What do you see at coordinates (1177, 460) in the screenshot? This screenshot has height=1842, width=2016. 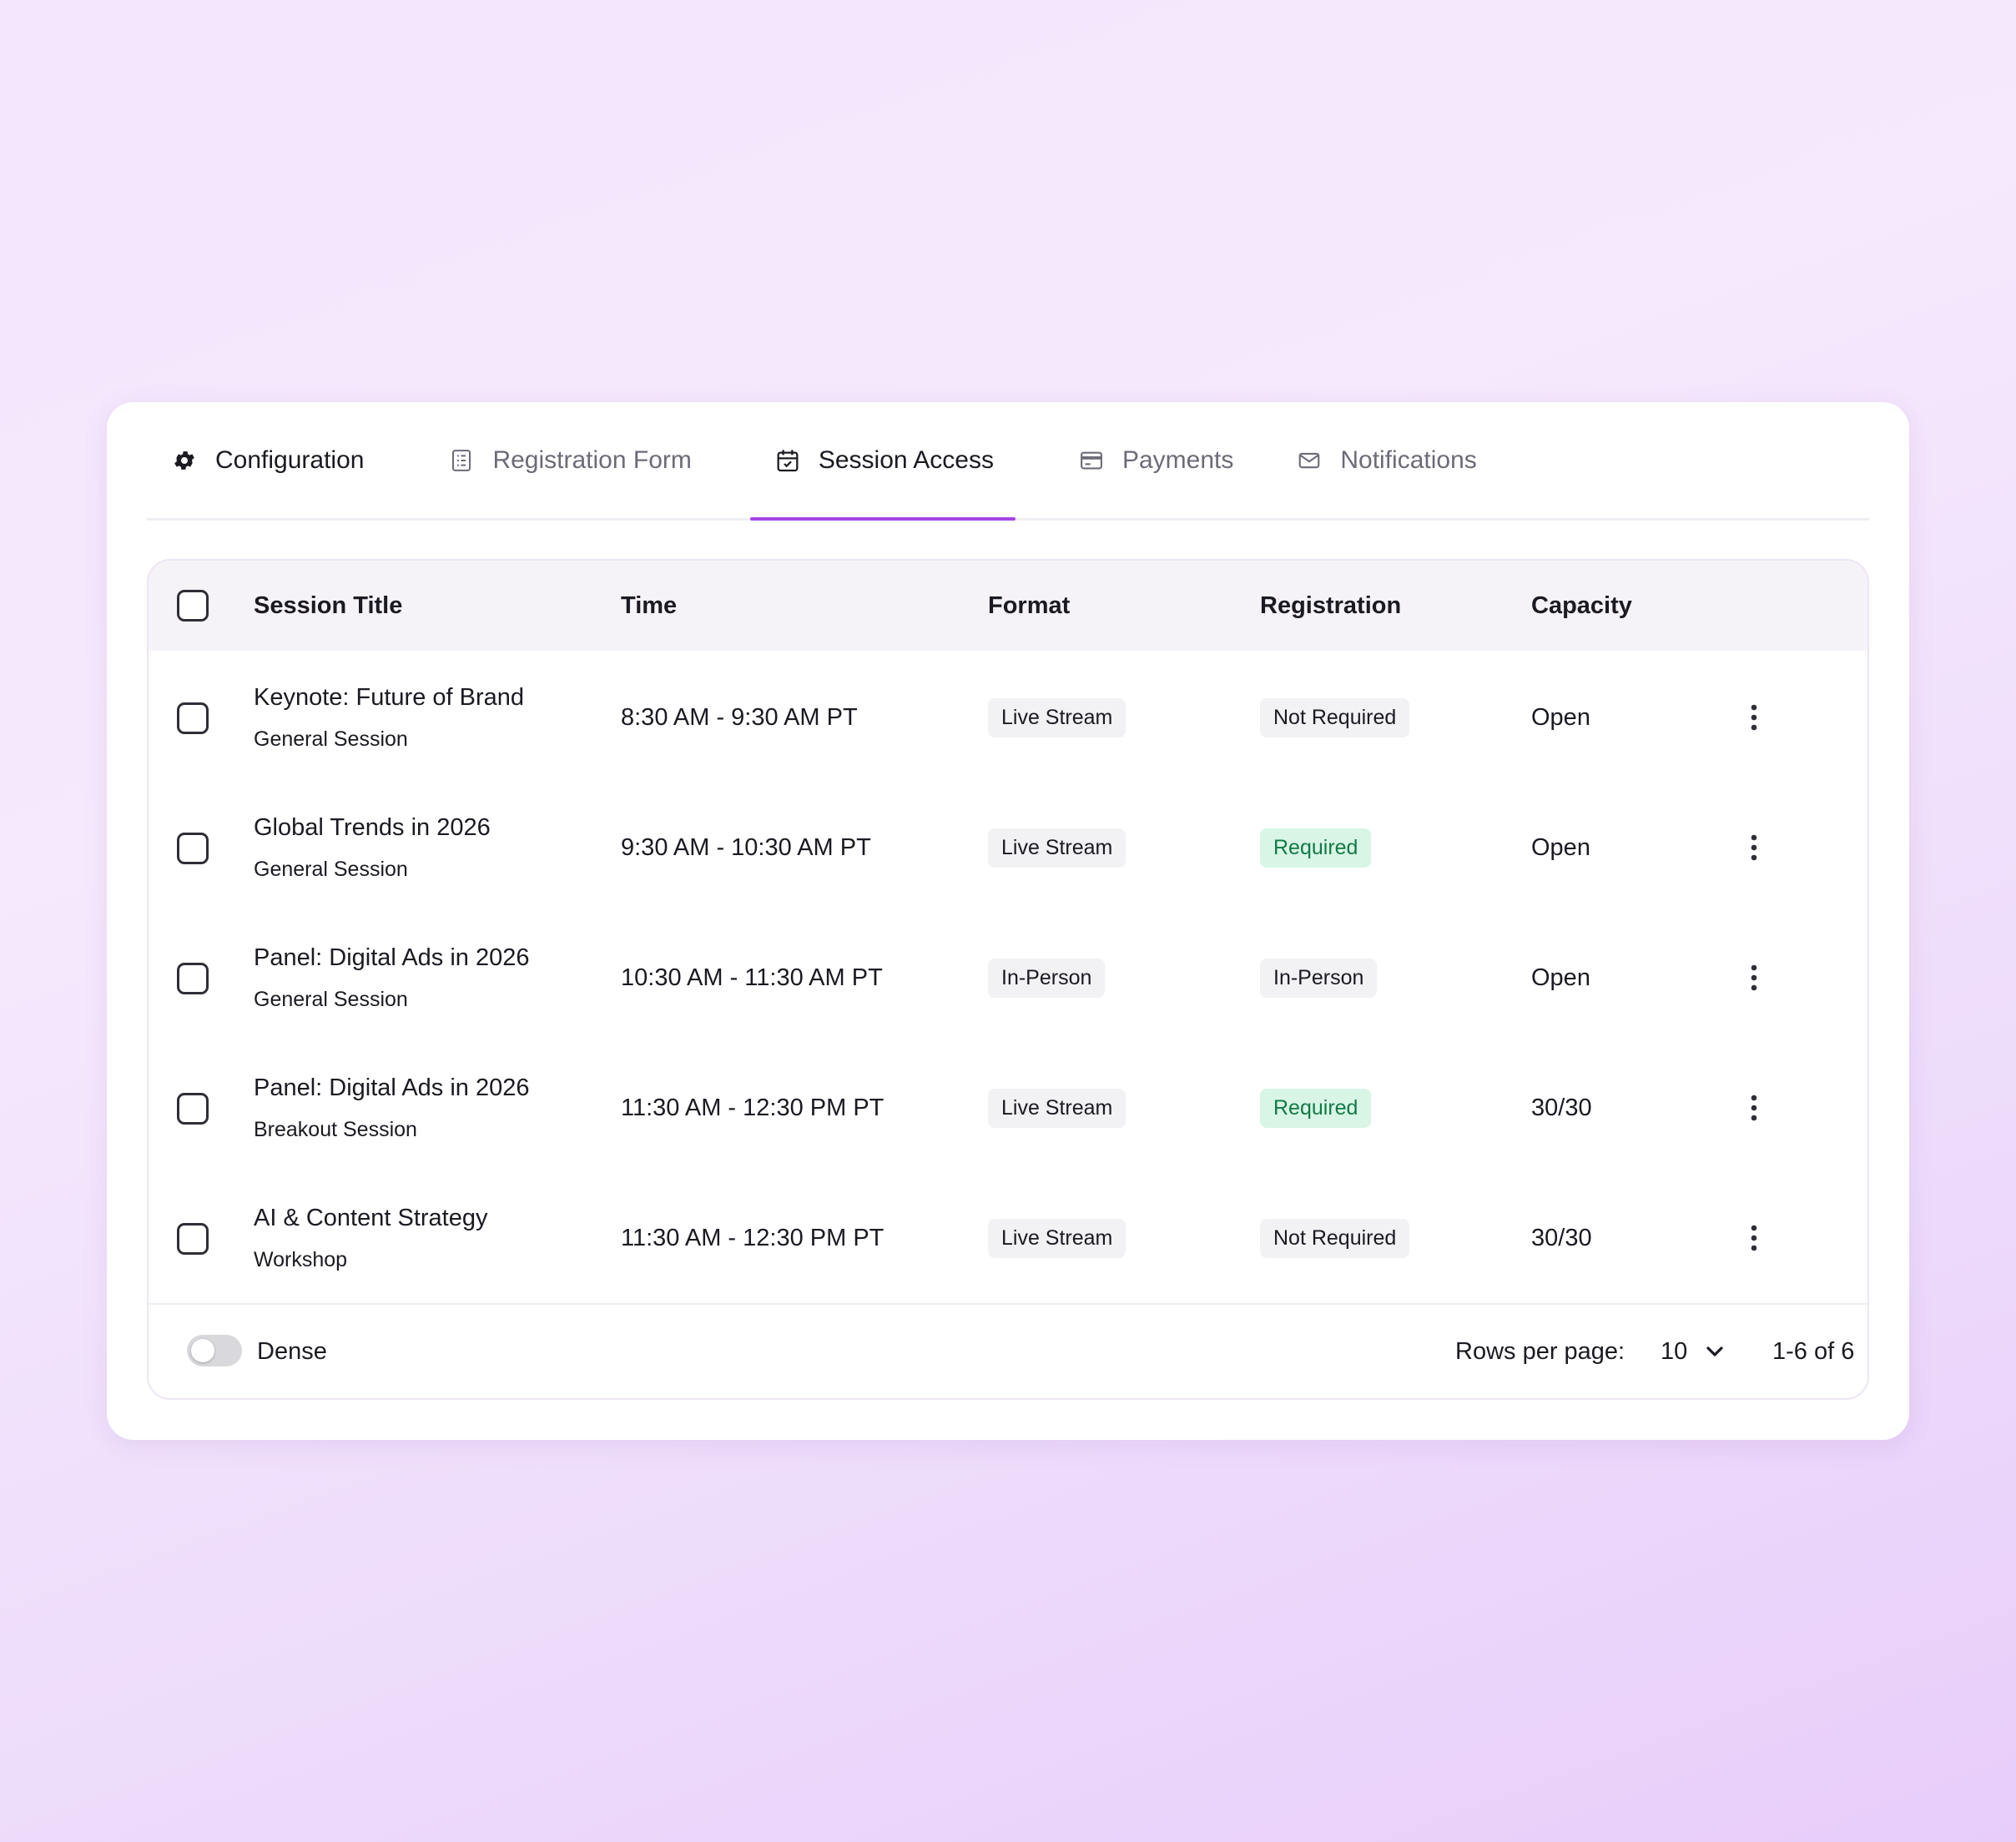 I see `tab-label: Payments` at bounding box center [1177, 460].